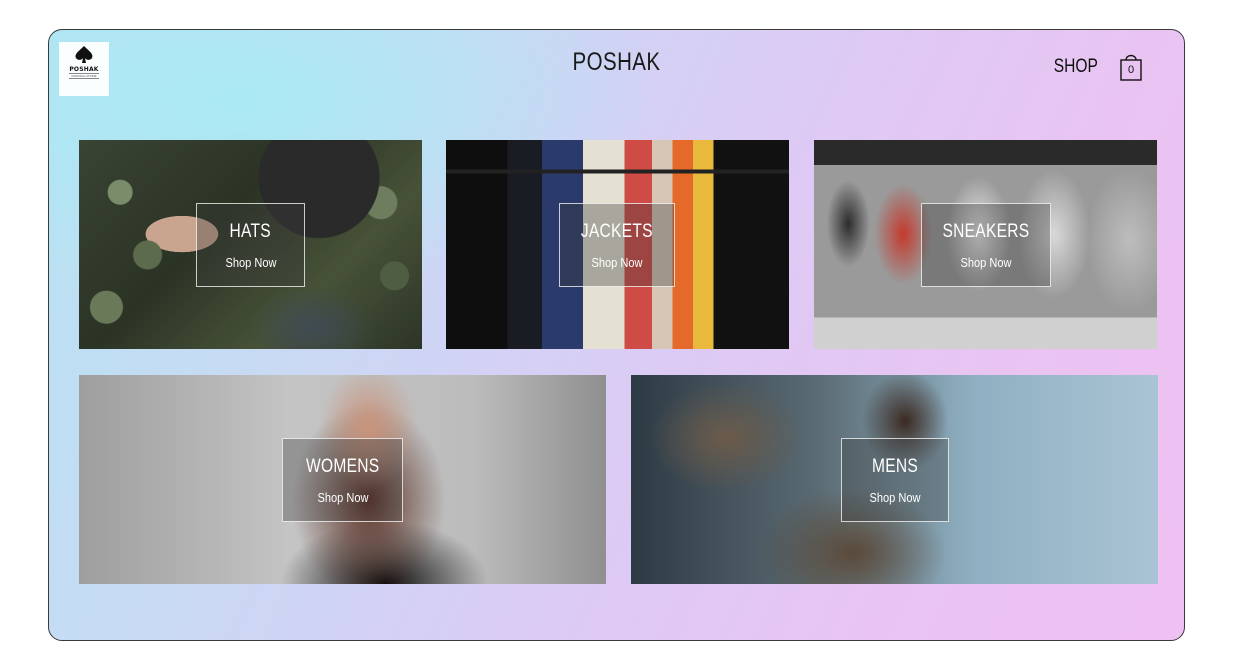 This screenshot has height=671, width=1234. Describe the element at coordinates (84, 76) in the screenshot. I see `logo-tagline: ORIGINAL ATTIRE` at that location.